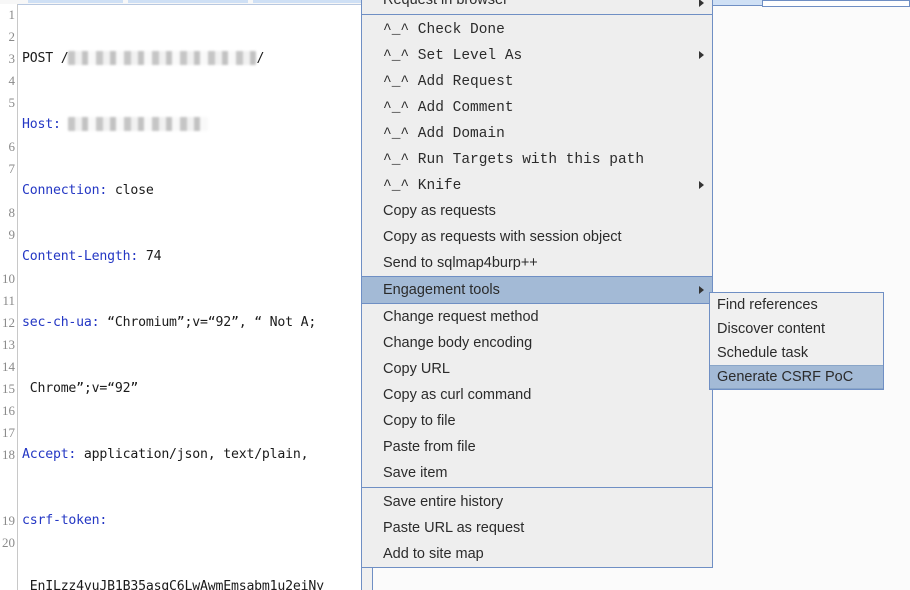 The height and width of the screenshot is (590, 910). I want to click on line-number-gutter: 12345 67 89 10 11 12 13 14 15 16 17 18 19 20, so click(9, 297).